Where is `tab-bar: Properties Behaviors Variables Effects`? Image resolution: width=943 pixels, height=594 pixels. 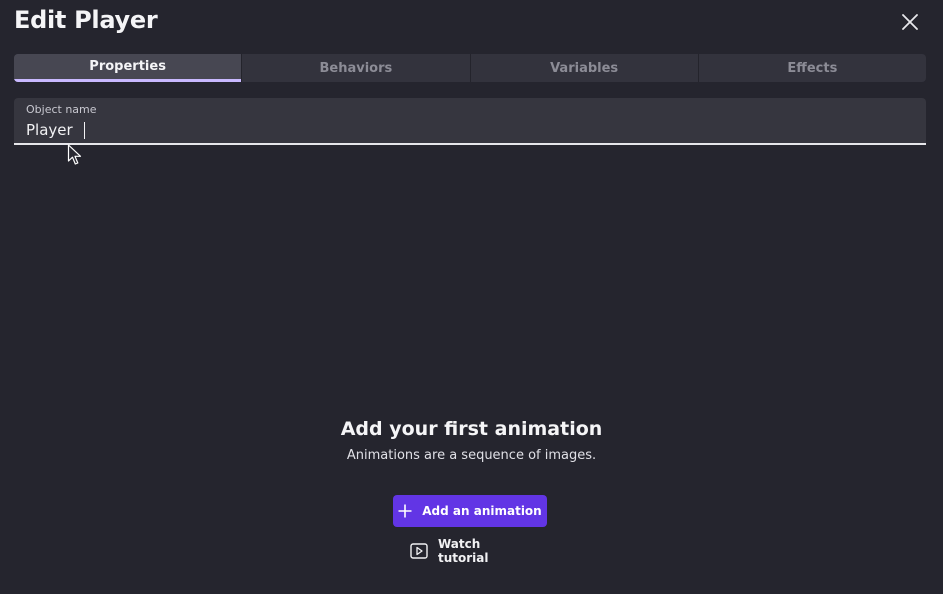
tab-bar: Properties Behaviors Variables Effects is located at coordinates (470, 68).